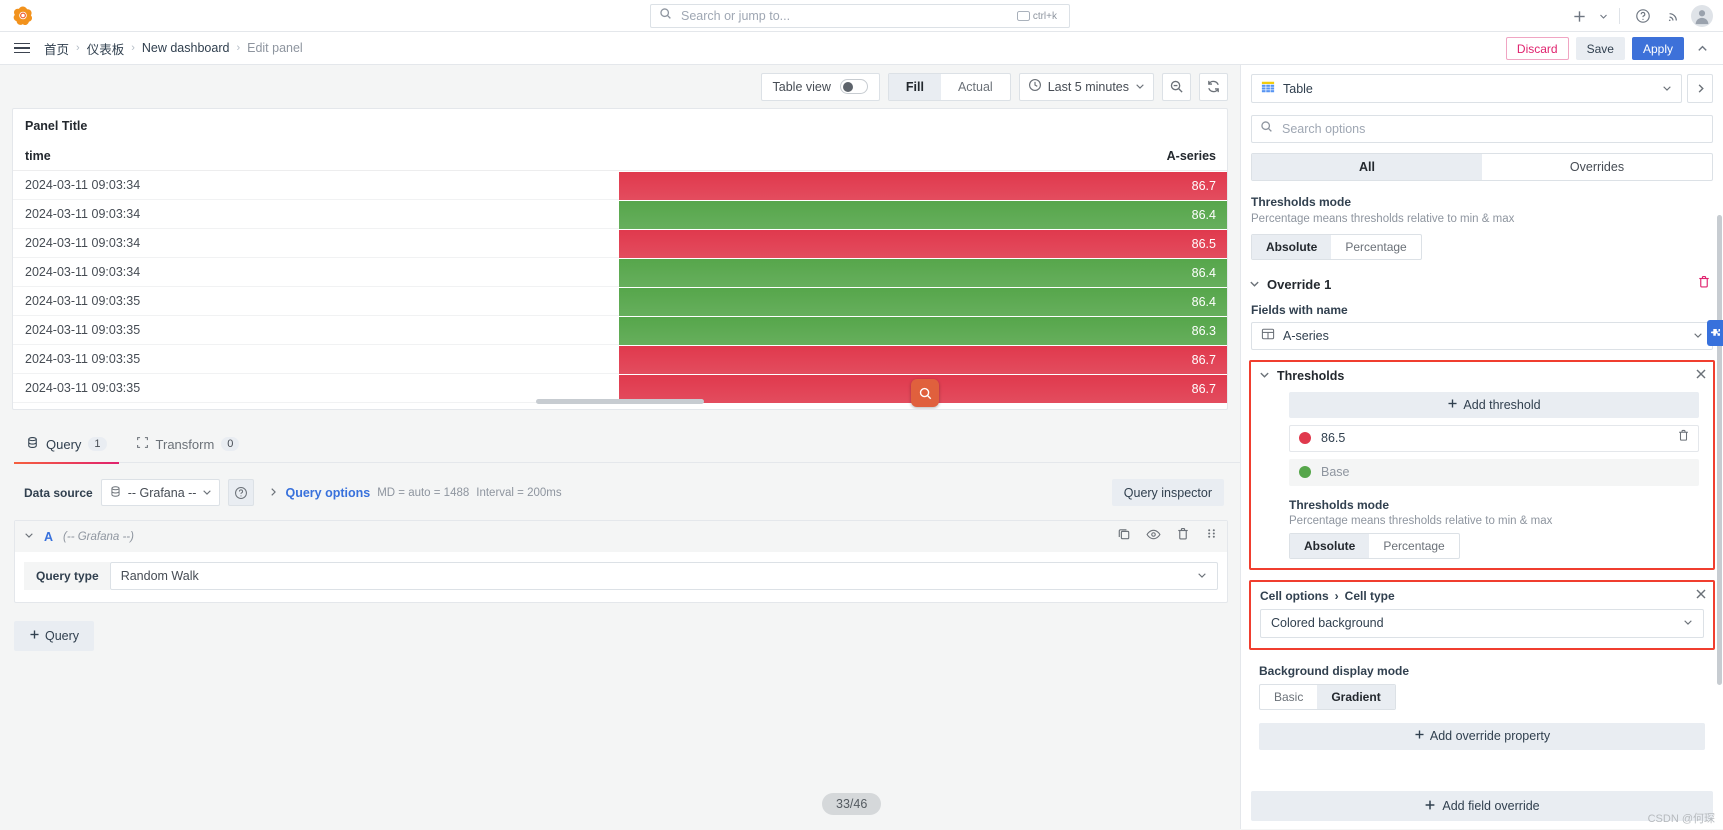 The image size is (1723, 830). I want to click on threshold-item: 86.5, so click(1494, 438).